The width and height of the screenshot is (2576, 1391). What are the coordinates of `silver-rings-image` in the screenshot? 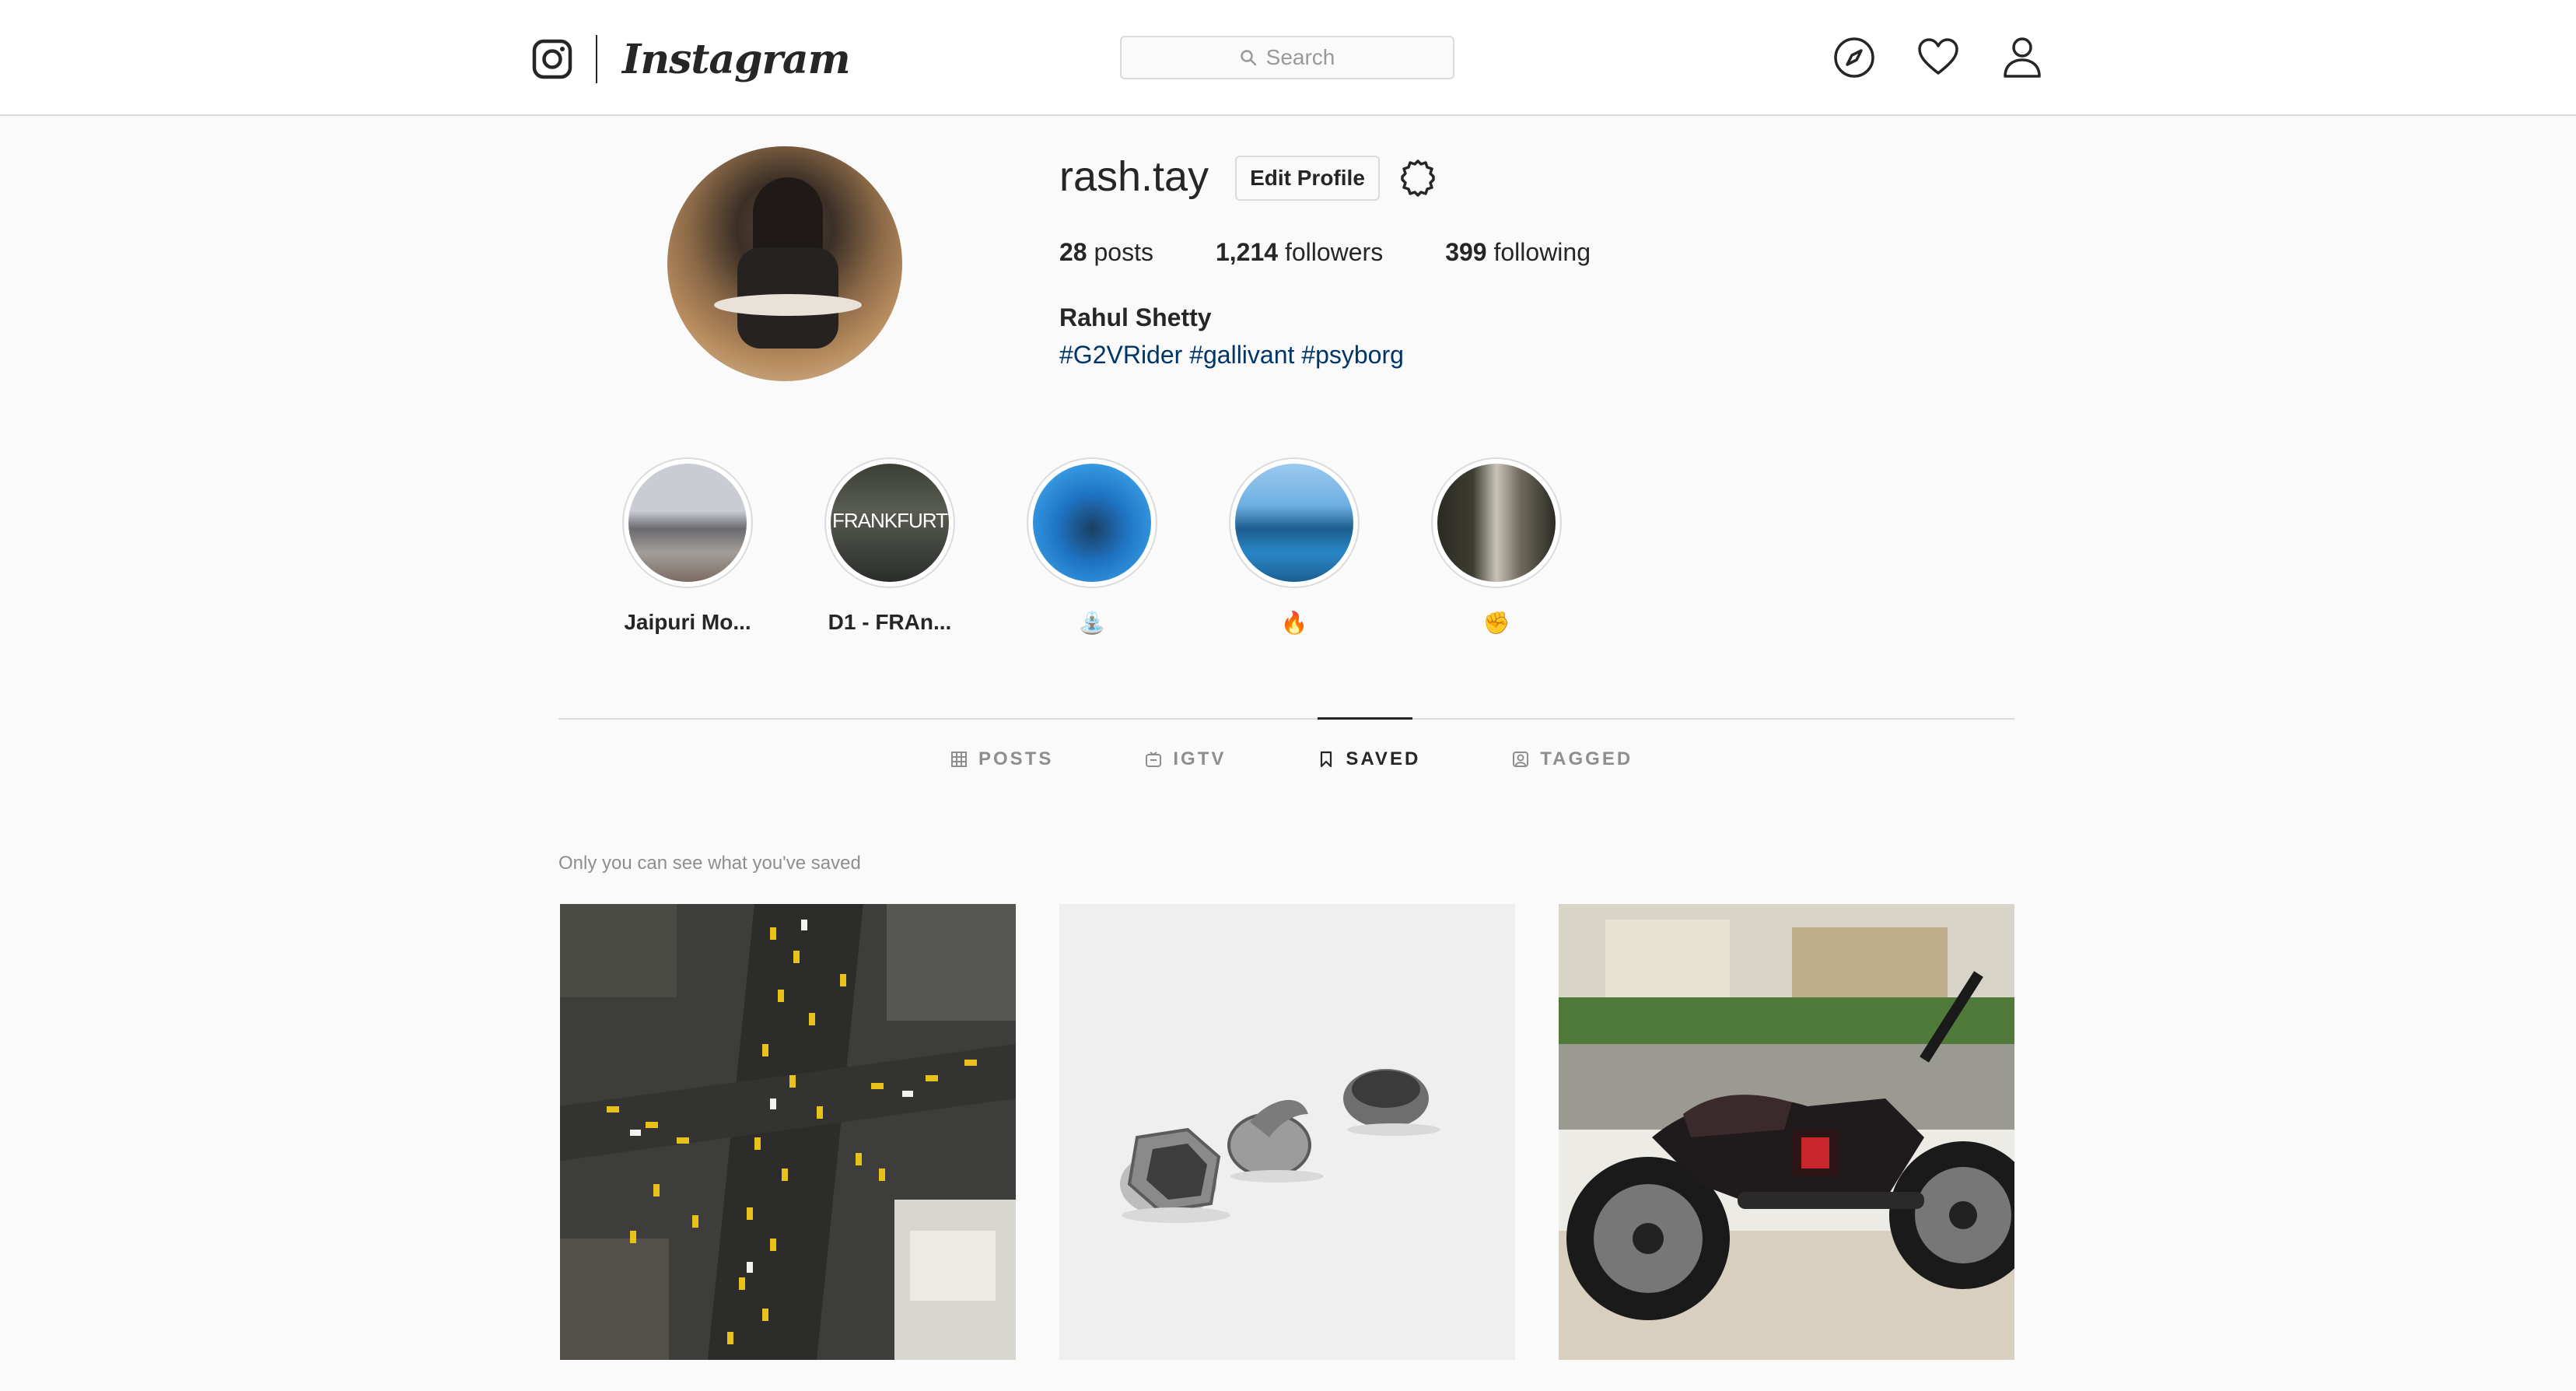 It's located at (1287, 1132).